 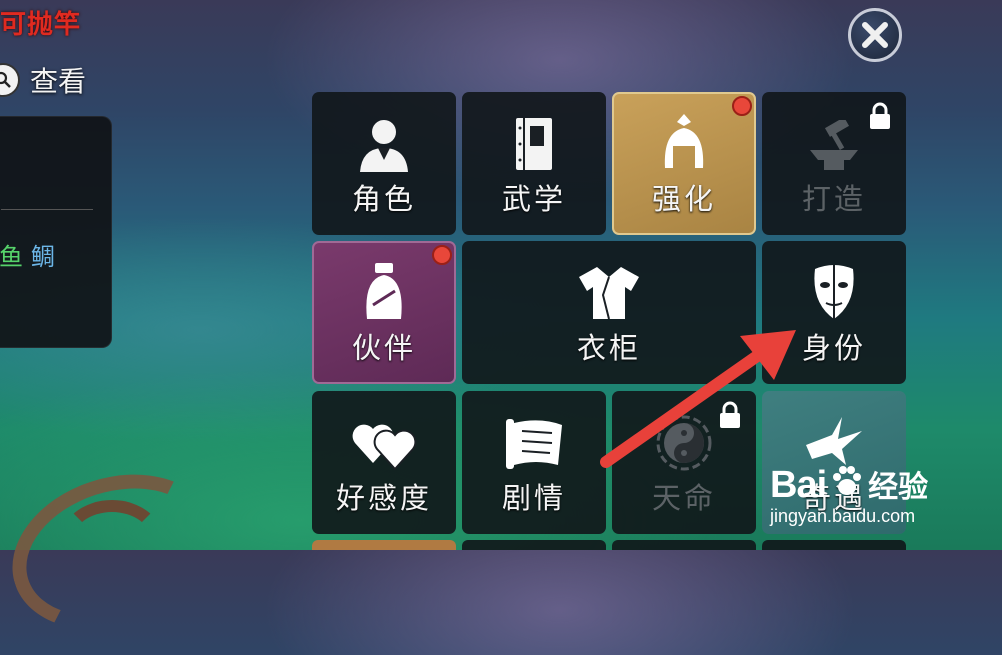 I want to click on anvil-icon, so click(x=834, y=141).